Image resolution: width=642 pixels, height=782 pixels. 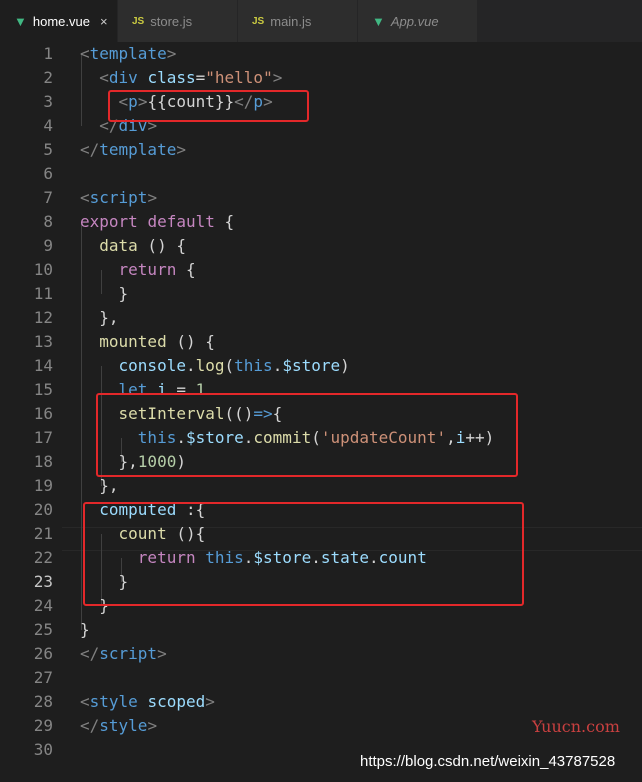 What do you see at coordinates (43, 437) in the screenshot?
I see `line-number: 17` at bounding box center [43, 437].